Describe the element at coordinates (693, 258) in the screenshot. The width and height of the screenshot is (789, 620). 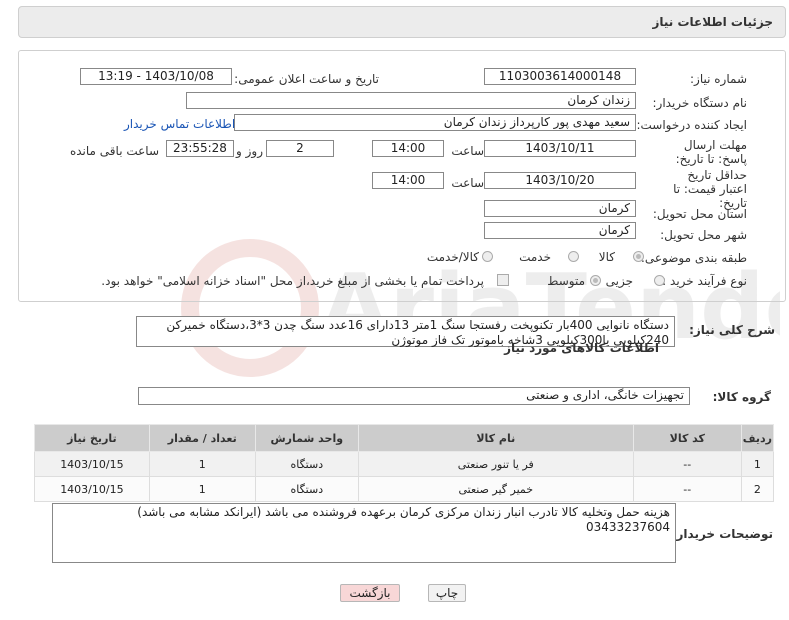
I see `category-label: طبقه بندی موضوعی:` at that location.